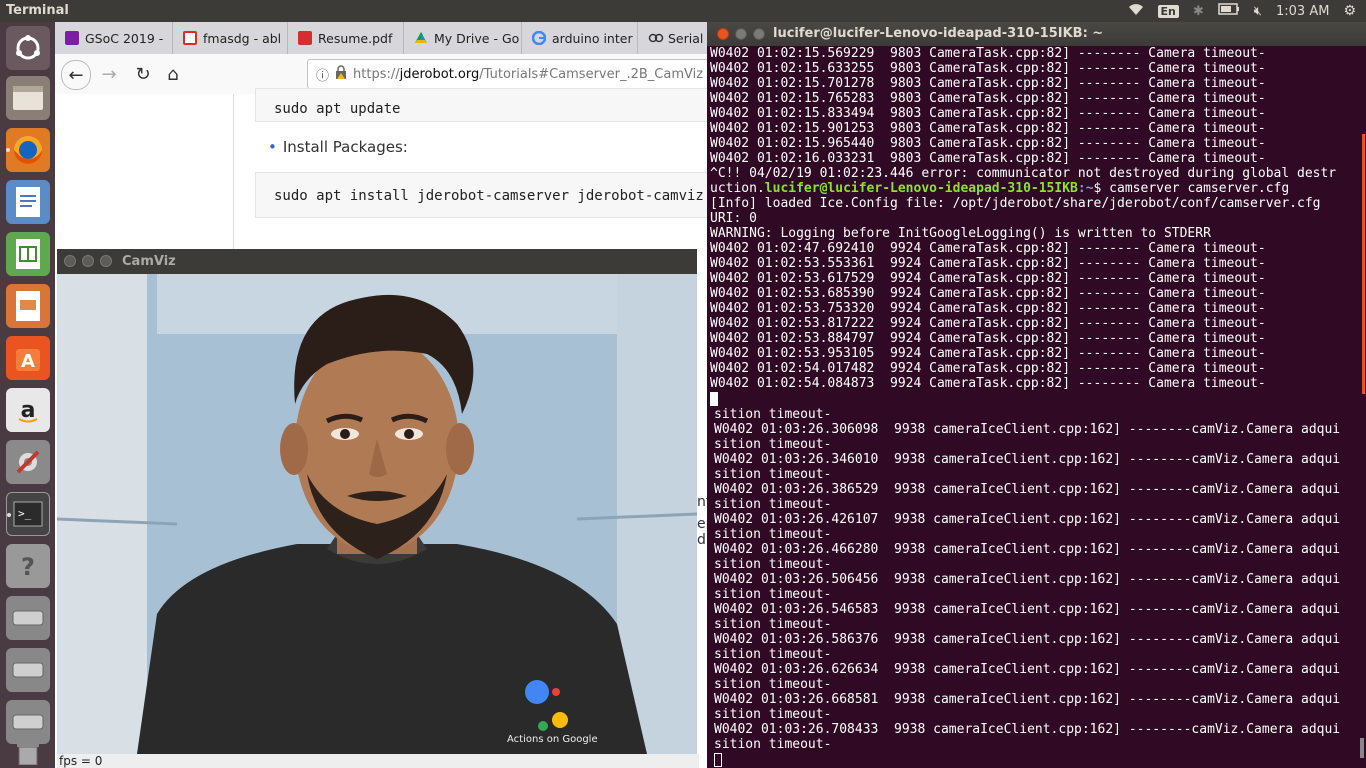 The image size is (1366, 768). I want to click on pdf-favicon-icon, so click(305, 38).